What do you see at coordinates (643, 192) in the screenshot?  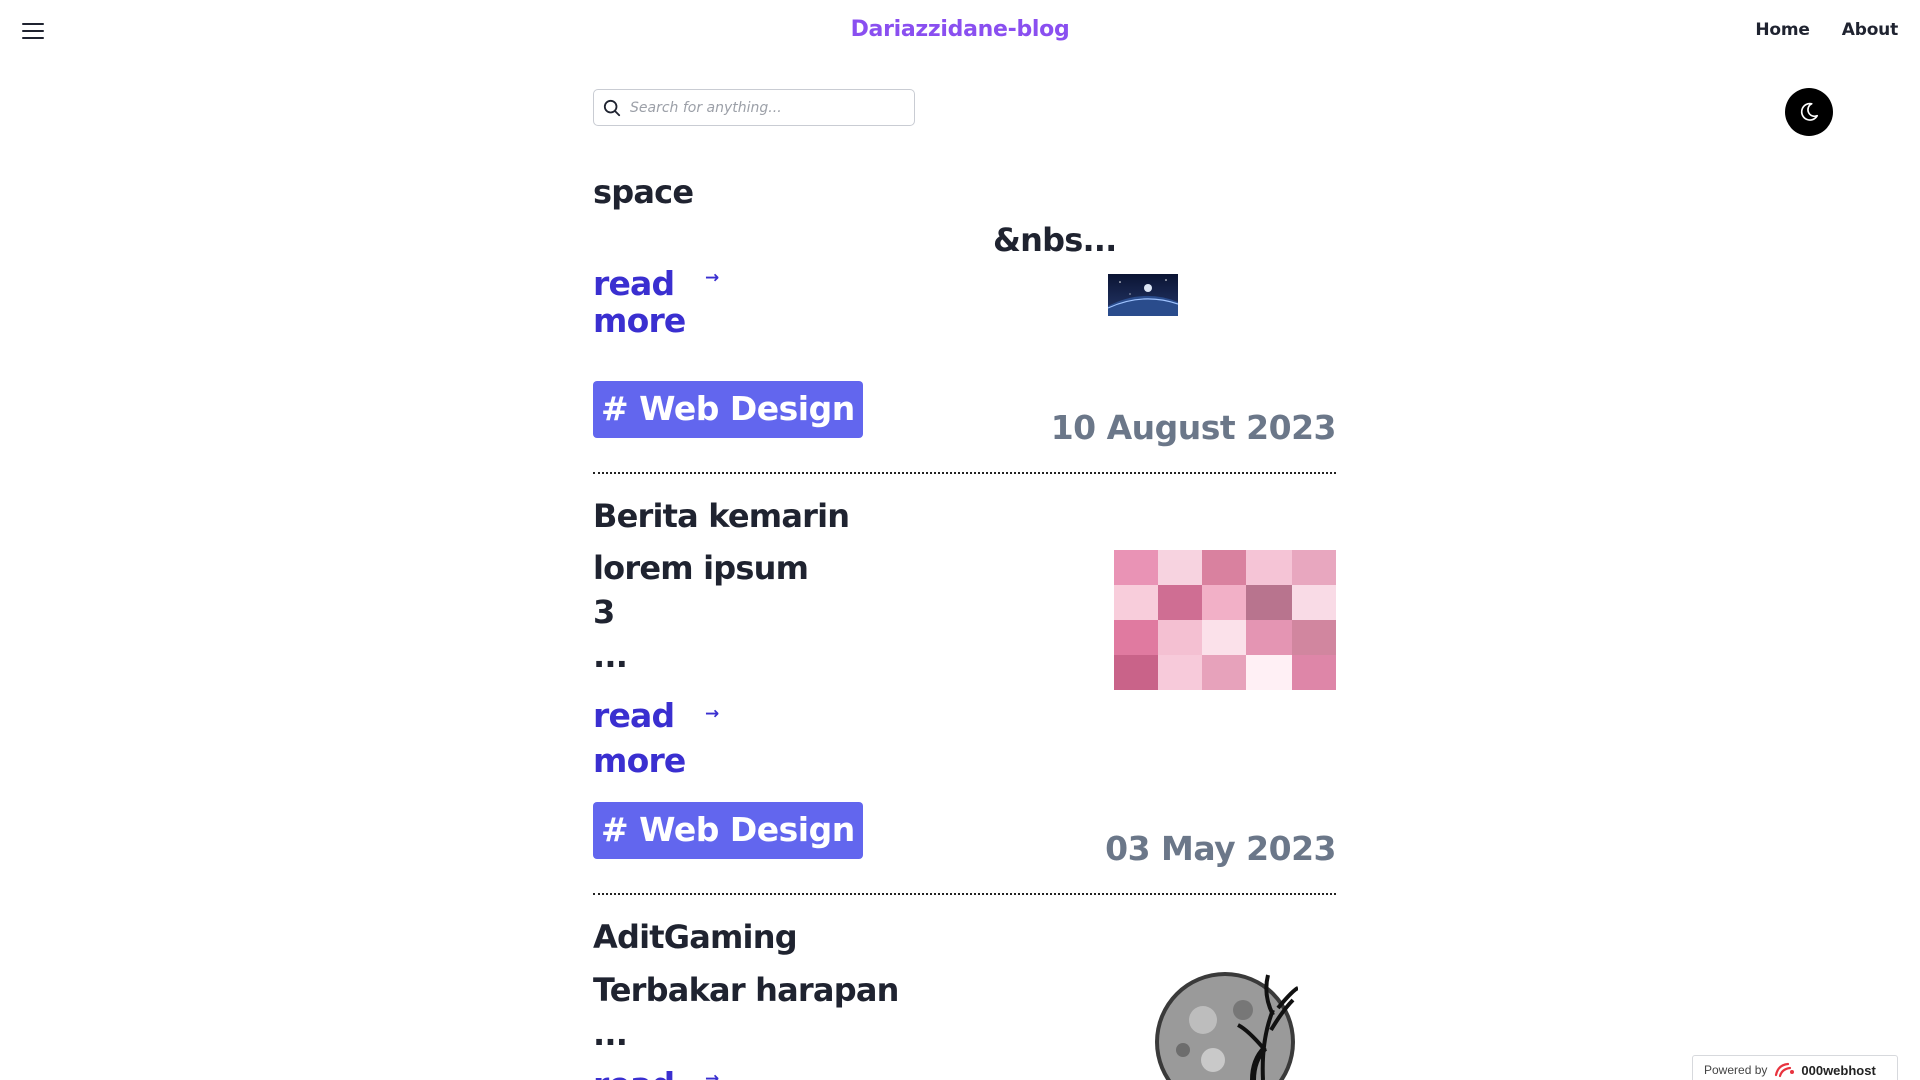 I see `post-title: space` at bounding box center [643, 192].